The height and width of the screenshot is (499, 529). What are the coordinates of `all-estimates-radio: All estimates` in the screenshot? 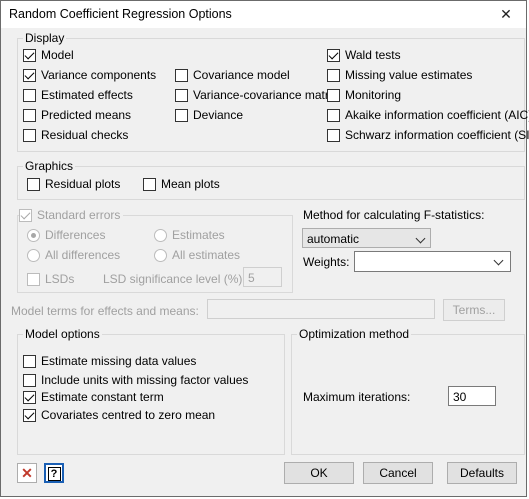 It's located at (197, 255).